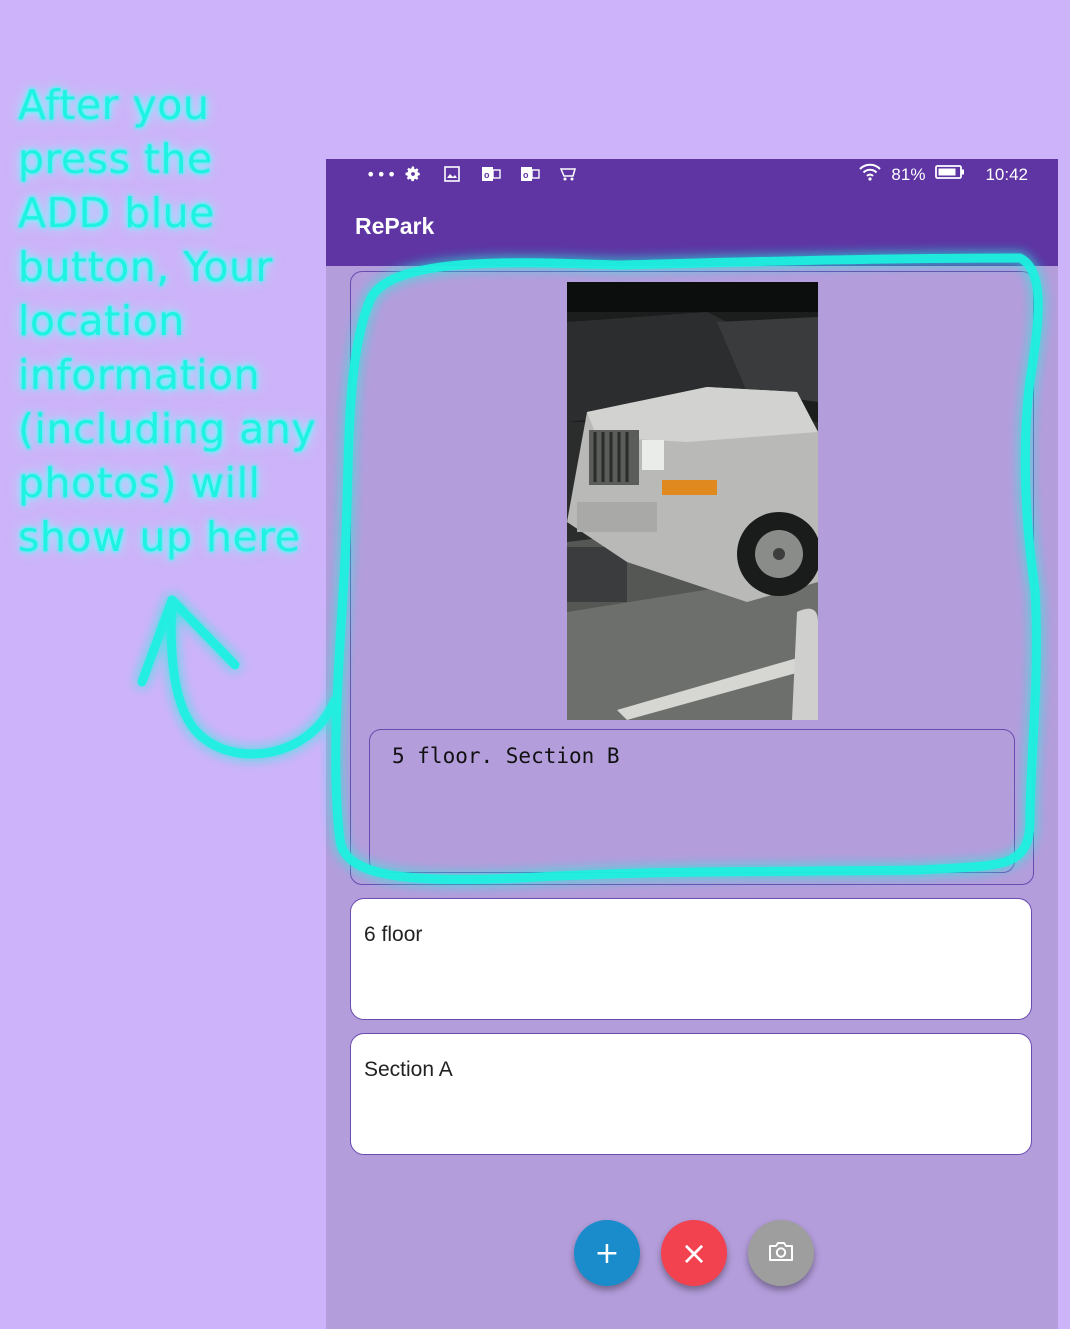  I want to click on location-entry-text: 6 floor, so click(393, 934).